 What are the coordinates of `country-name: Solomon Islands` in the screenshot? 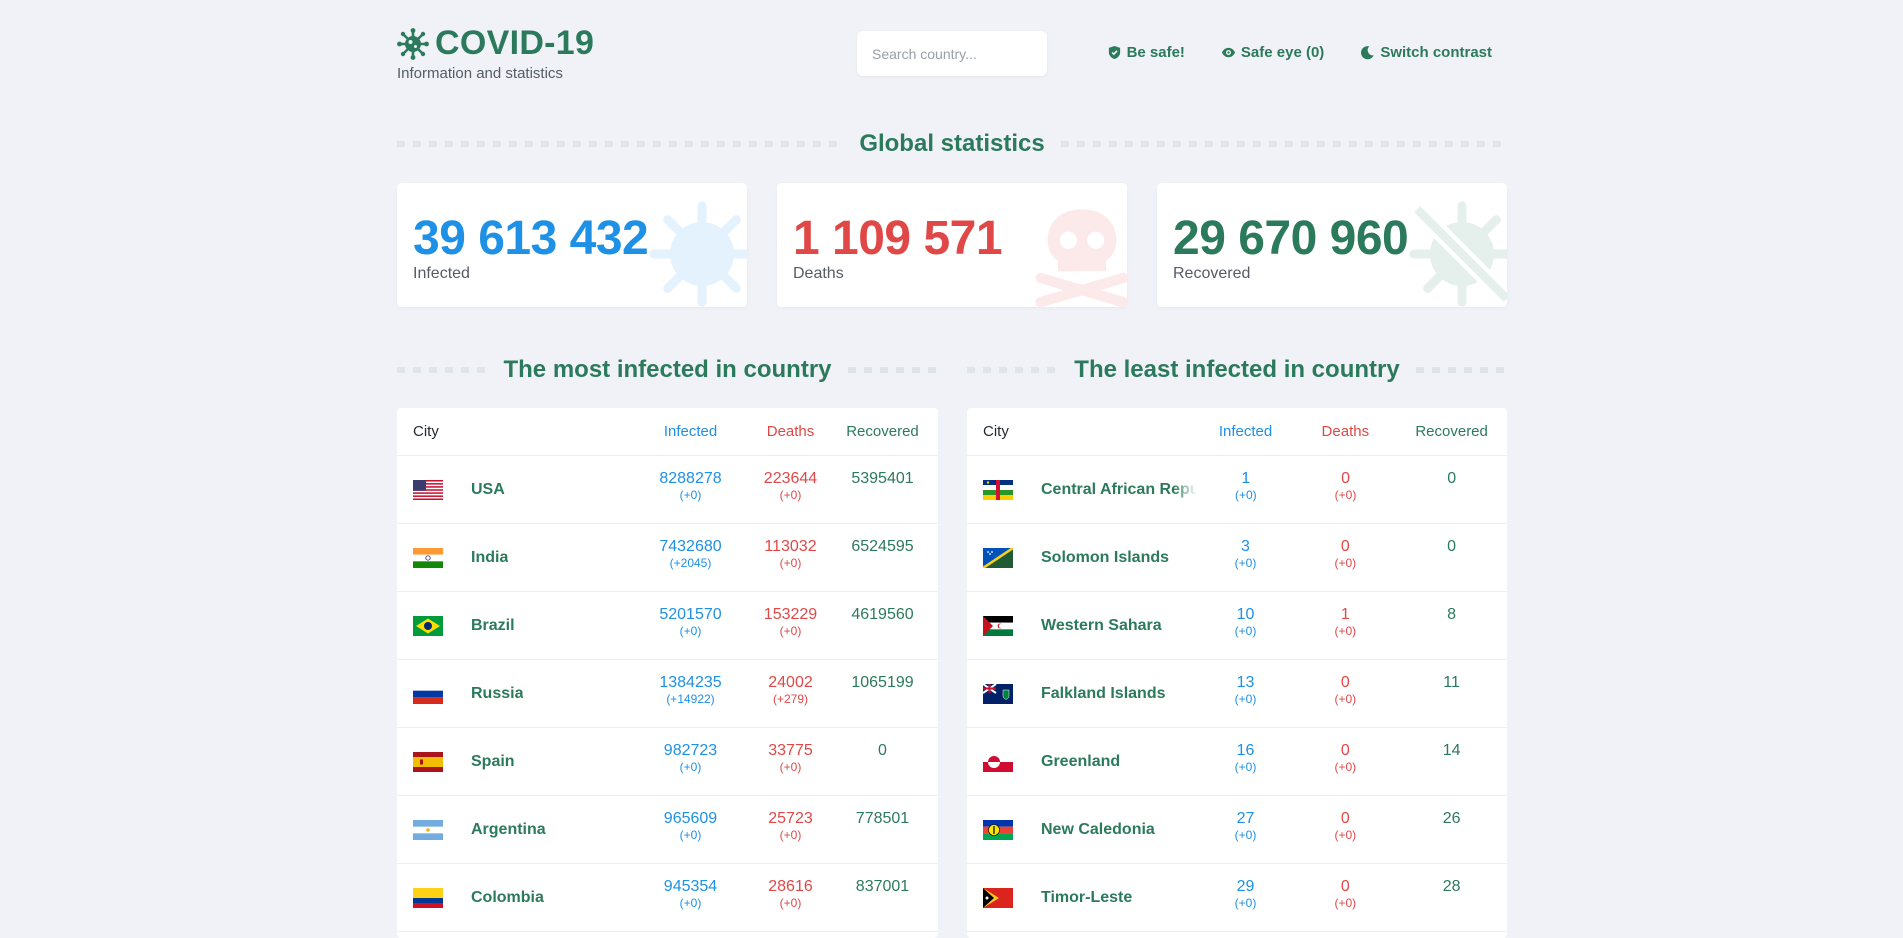 It's located at (1105, 558).